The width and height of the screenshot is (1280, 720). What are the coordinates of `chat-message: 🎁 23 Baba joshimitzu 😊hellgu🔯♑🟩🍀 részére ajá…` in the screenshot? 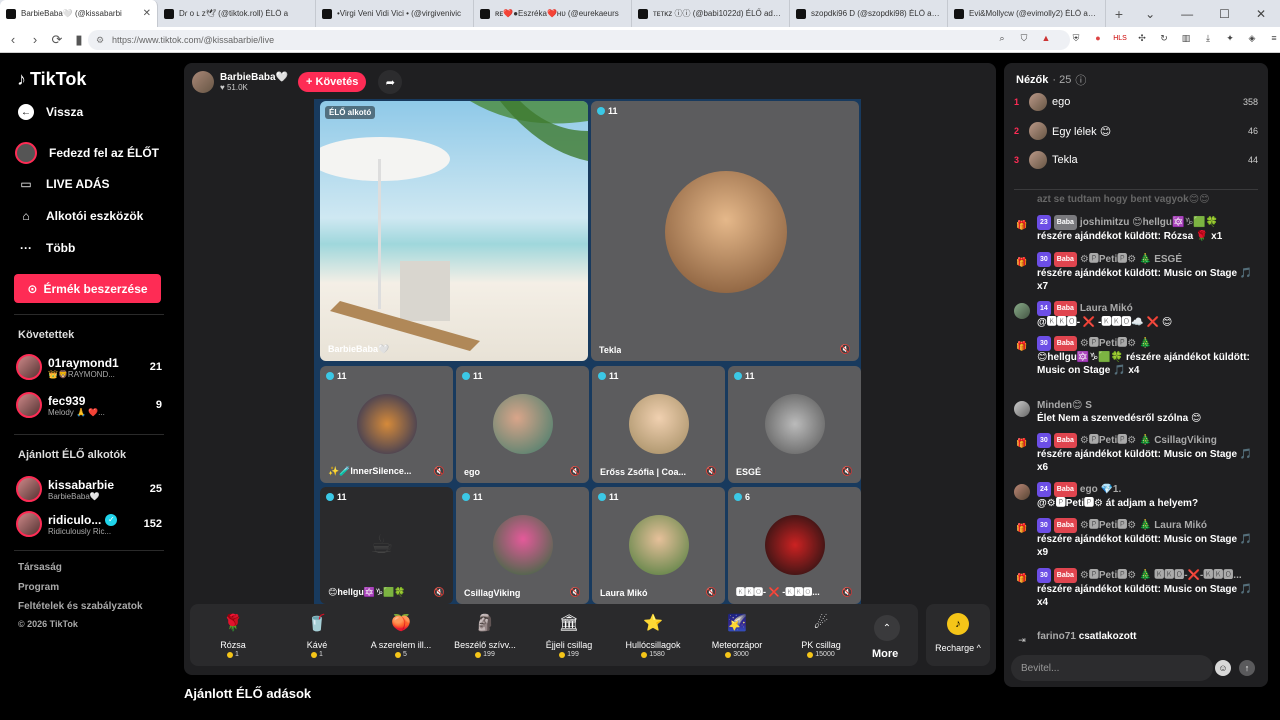 It's located at (1136, 229).